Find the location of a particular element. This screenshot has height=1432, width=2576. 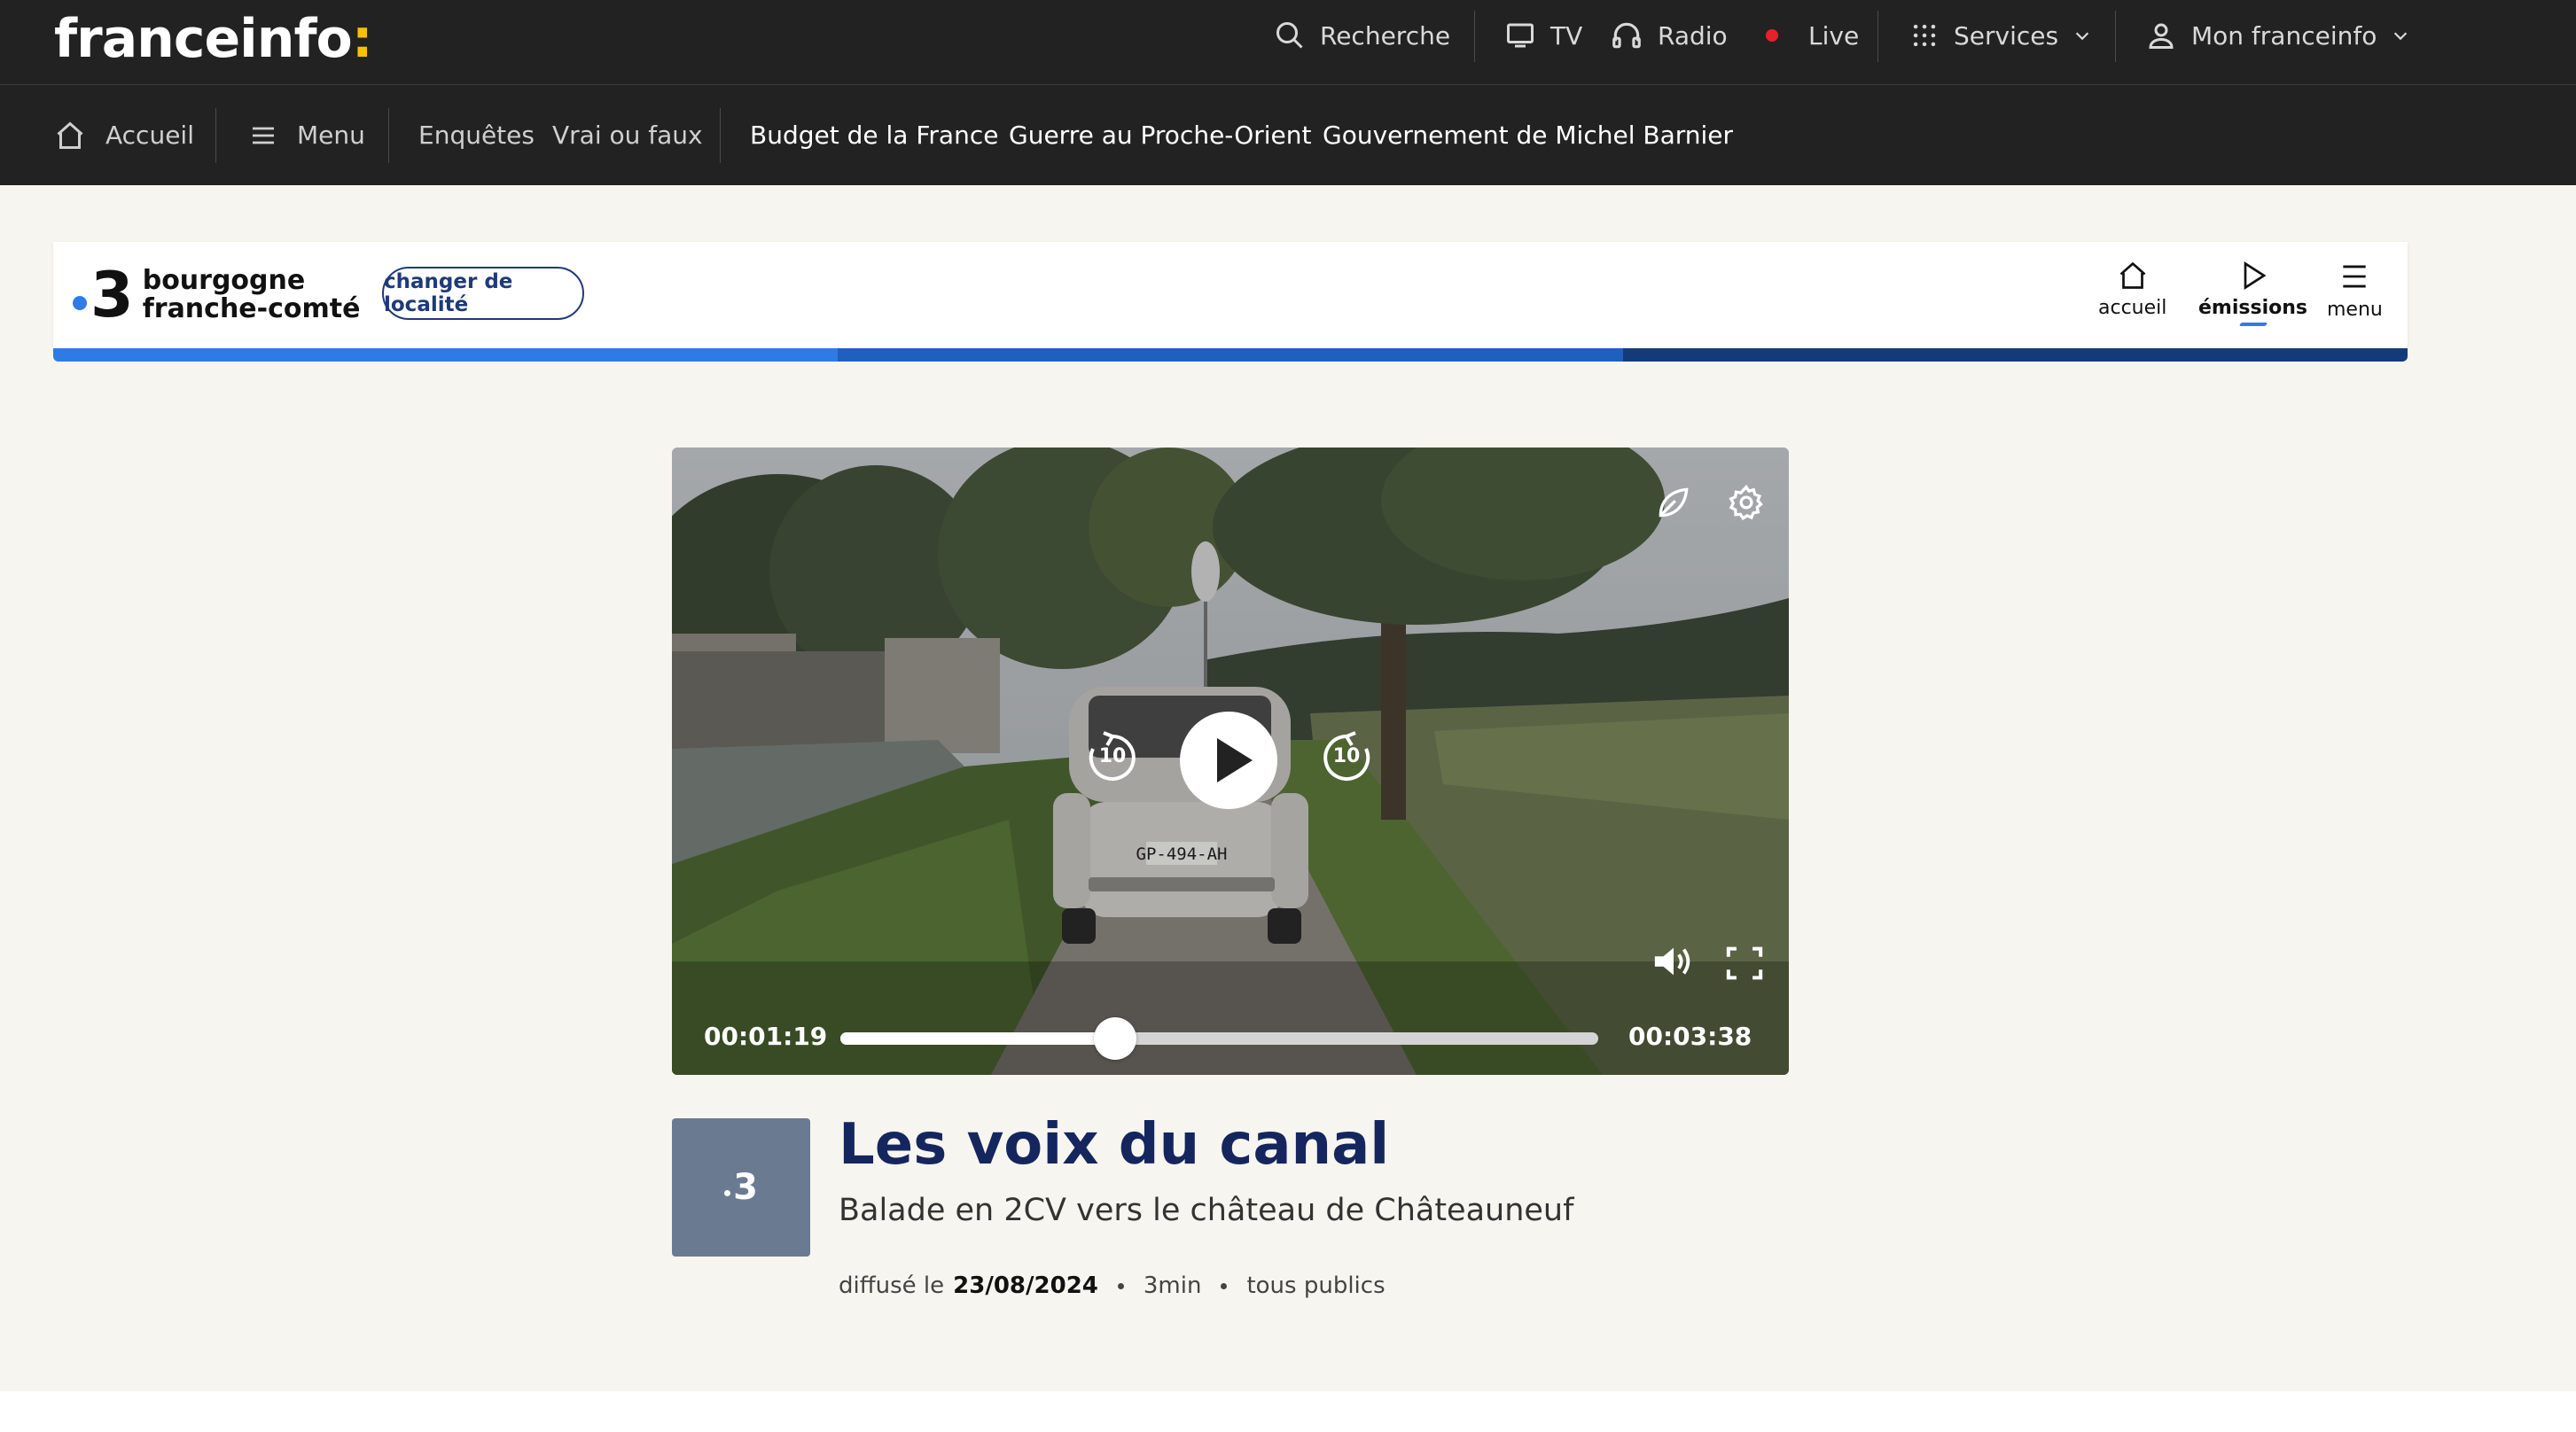

regional-nav-emissions: émissions is located at coordinates (2252, 293).